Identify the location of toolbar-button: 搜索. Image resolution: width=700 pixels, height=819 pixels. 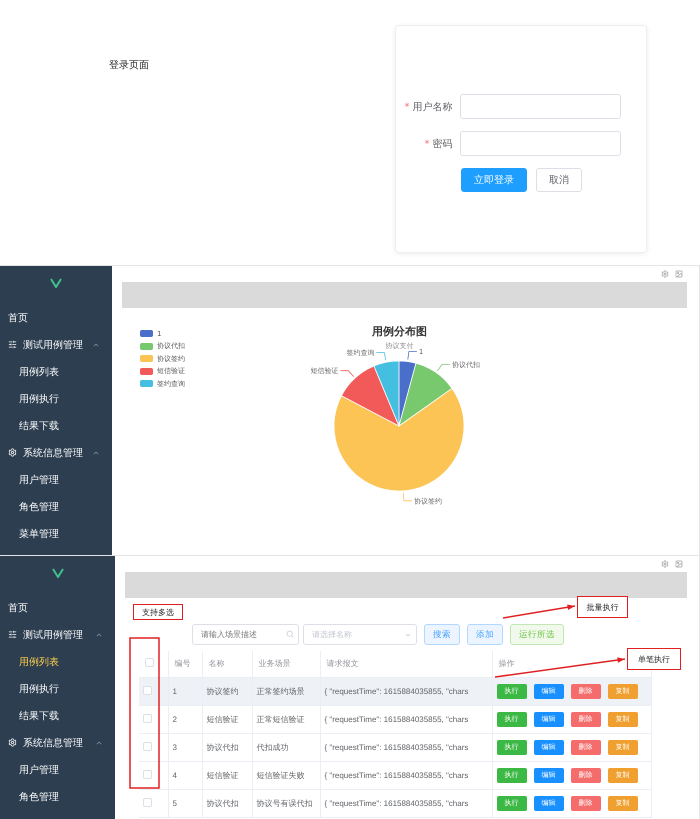
(442, 634).